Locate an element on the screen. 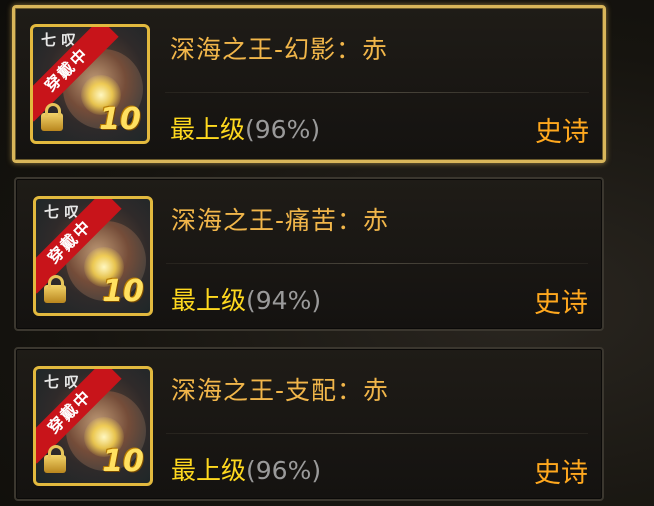 This screenshot has height=506, width=654. item-name: 深海之王-幻影：赤 is located at coordinates (279, 49).